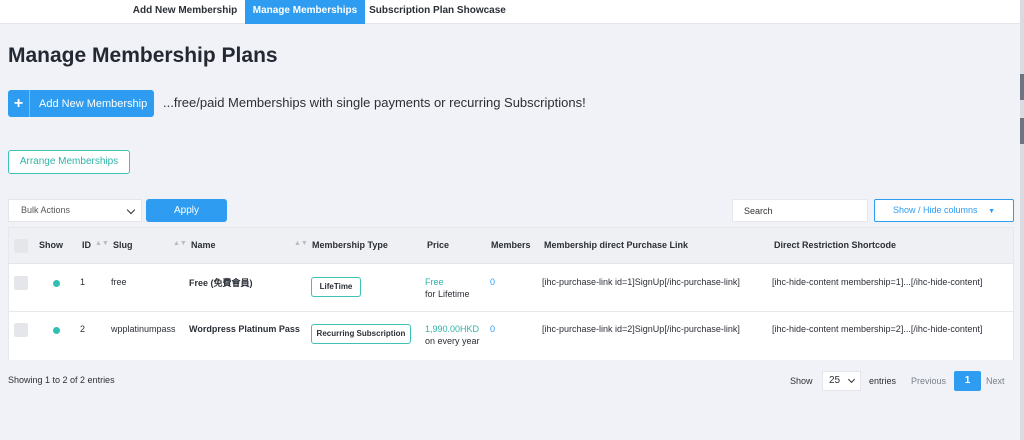  Describe the element at coordinates (995, 381) in the screenshot. I see `next-page-button: Next` at that location.